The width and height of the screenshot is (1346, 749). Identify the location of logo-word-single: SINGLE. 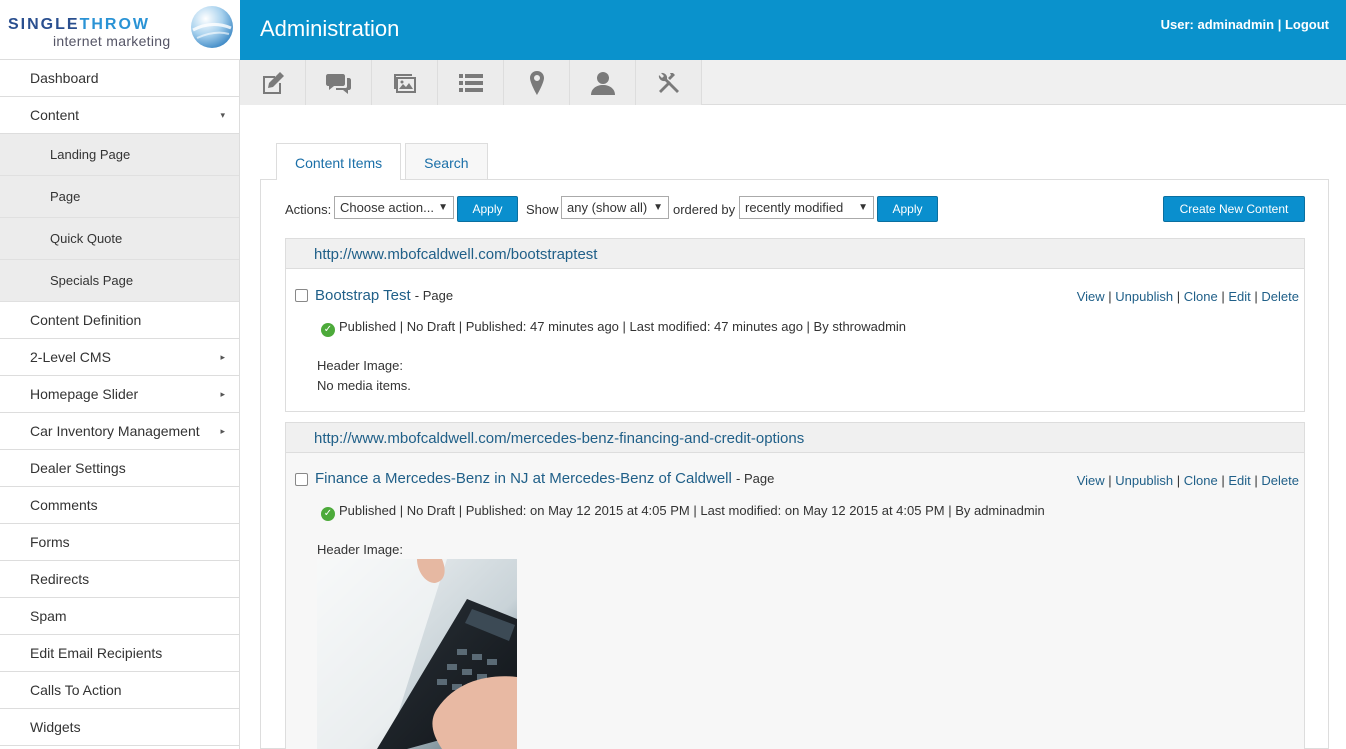
(44, 24).